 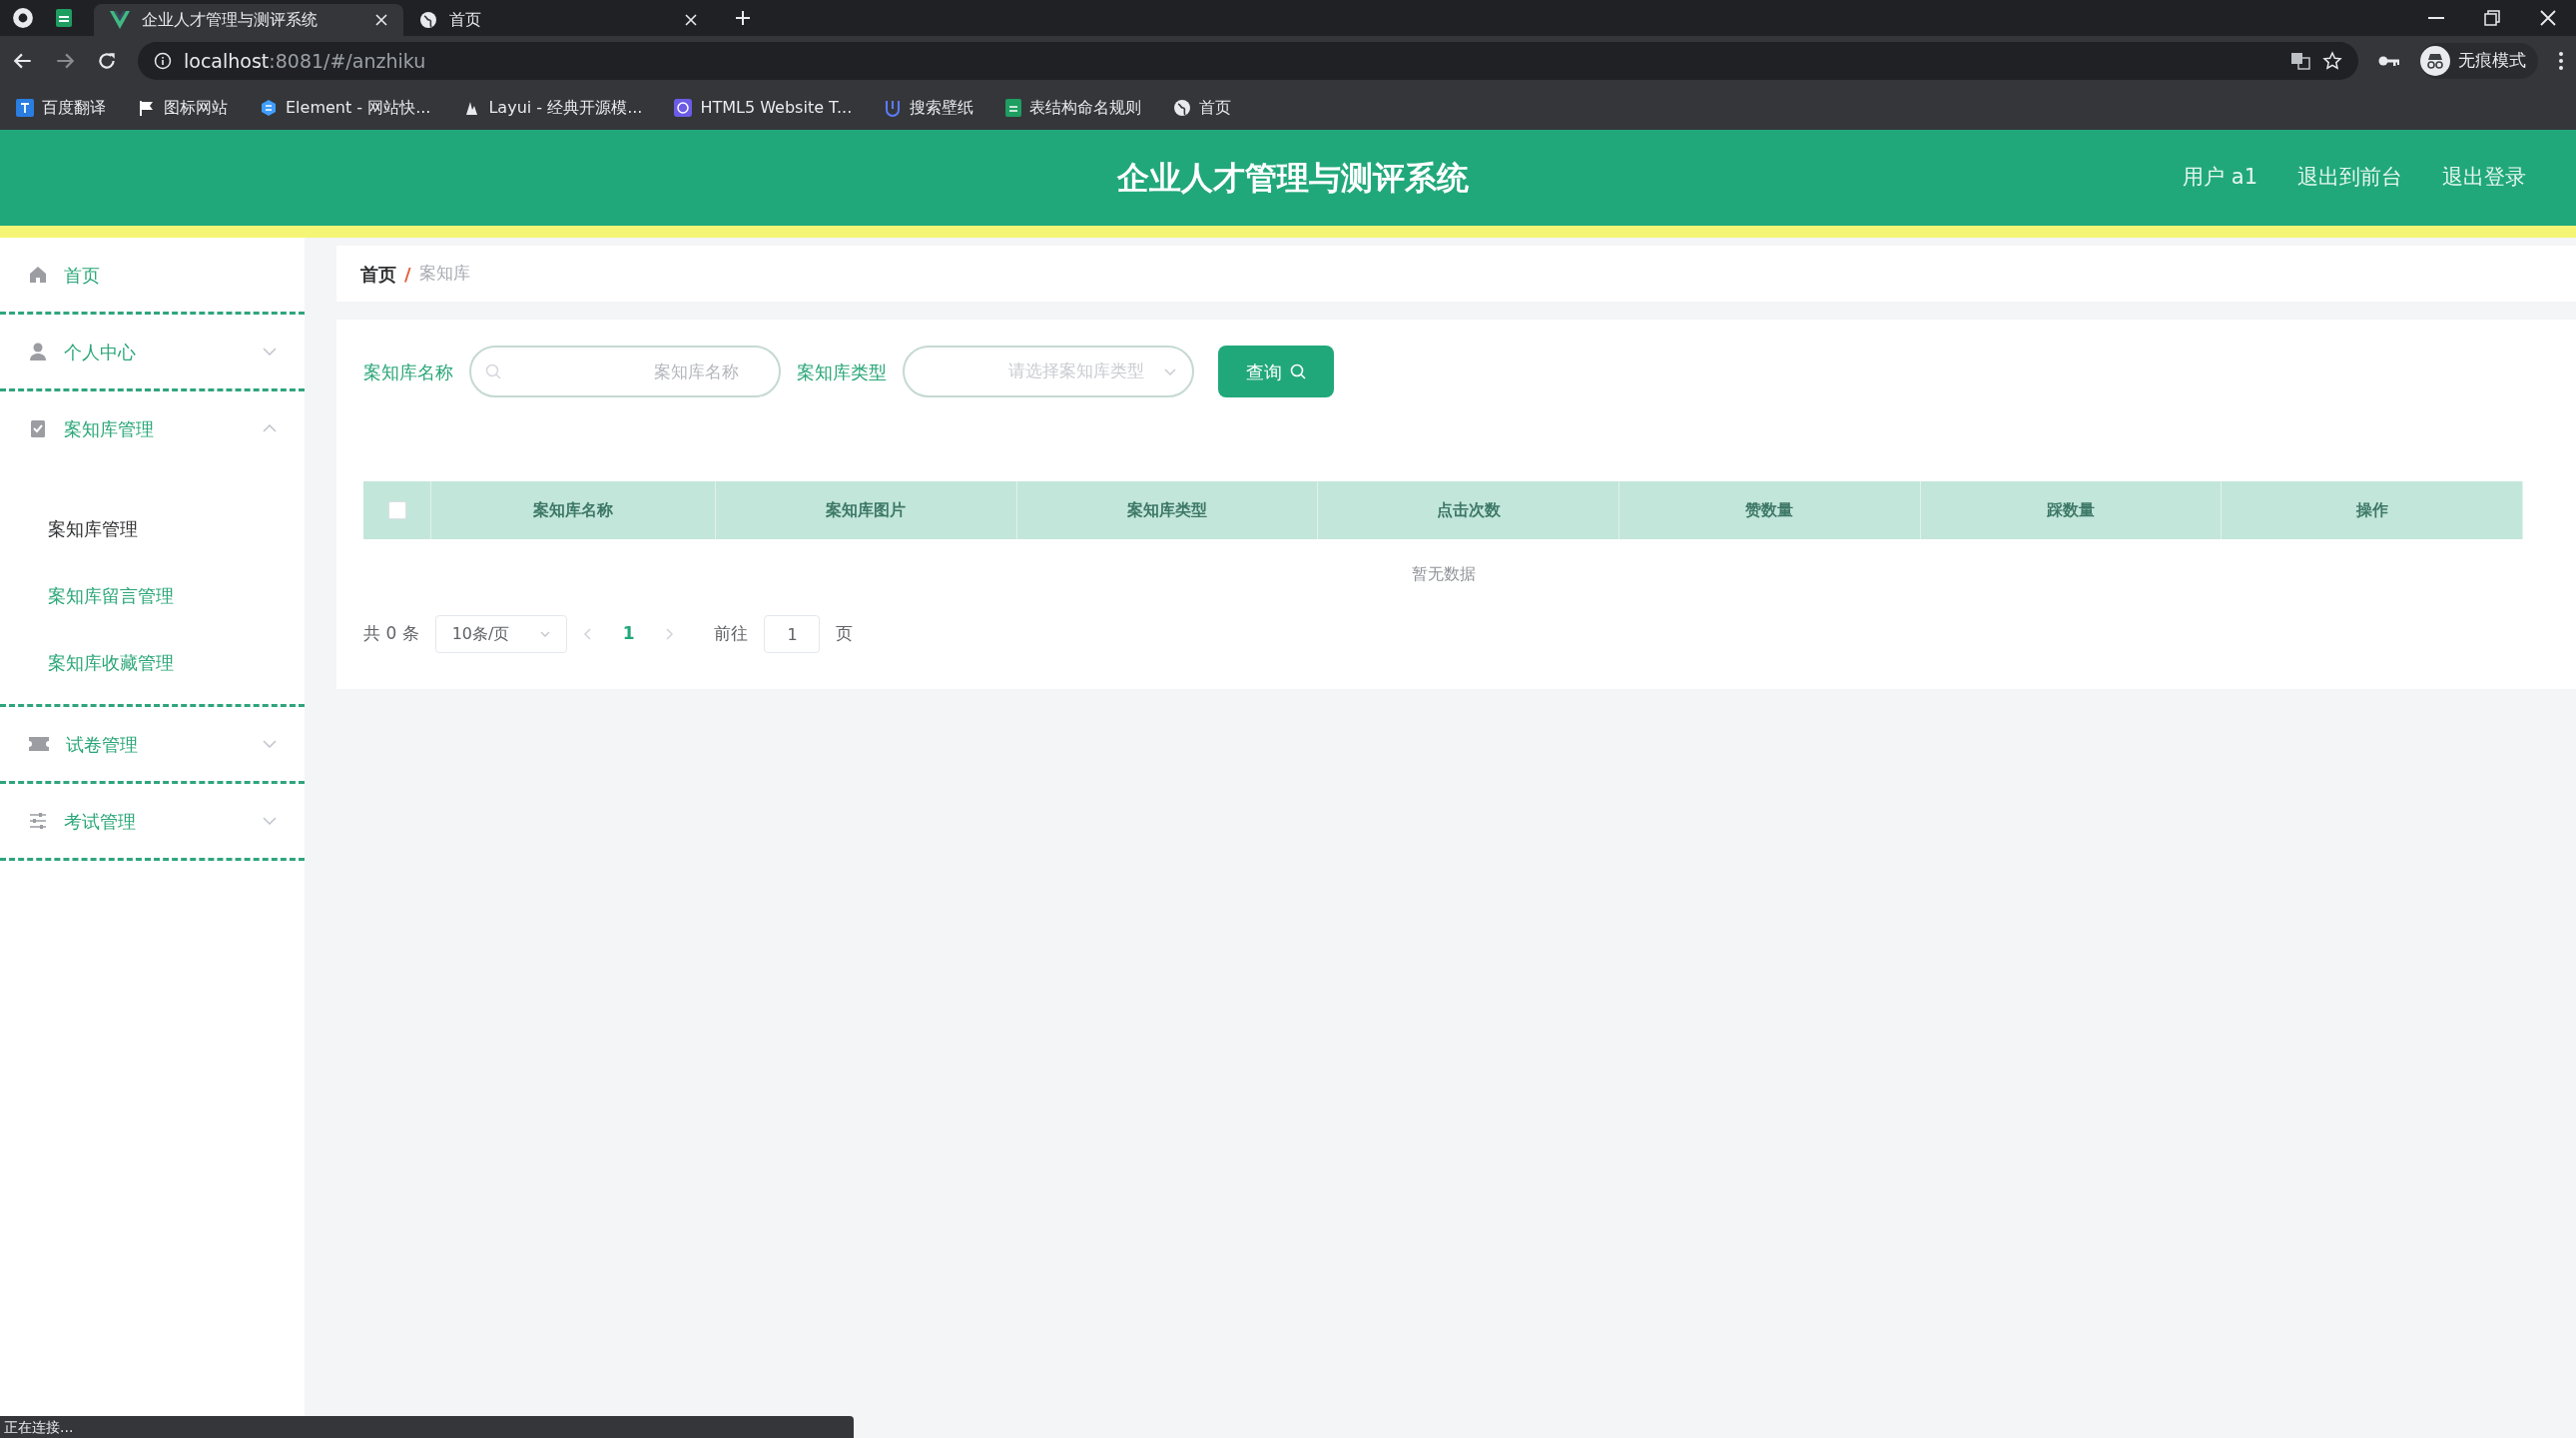 What do you see at coordinates (2332, 61) in the screenshot?
I see `star-icon` at bounding box center [2332, 61].